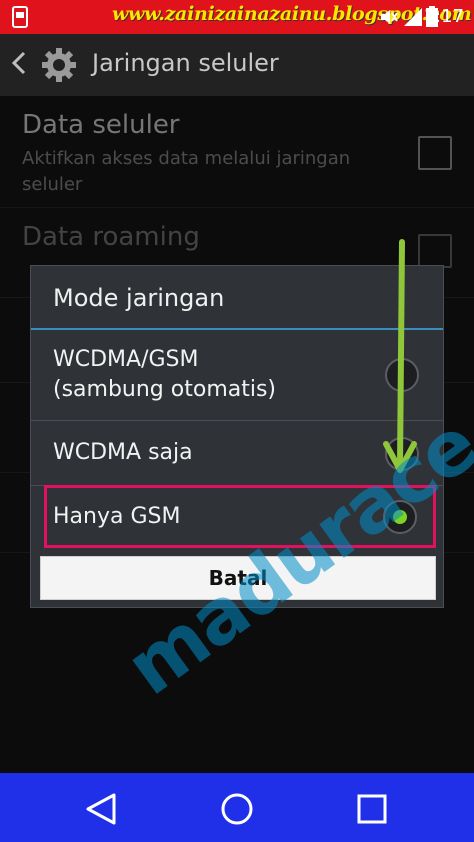  Describe the element at coordinates (165, 389) in the screenshot. I see `option-wcdma-gsm-label-2: (sambung otomatis)` at that location.